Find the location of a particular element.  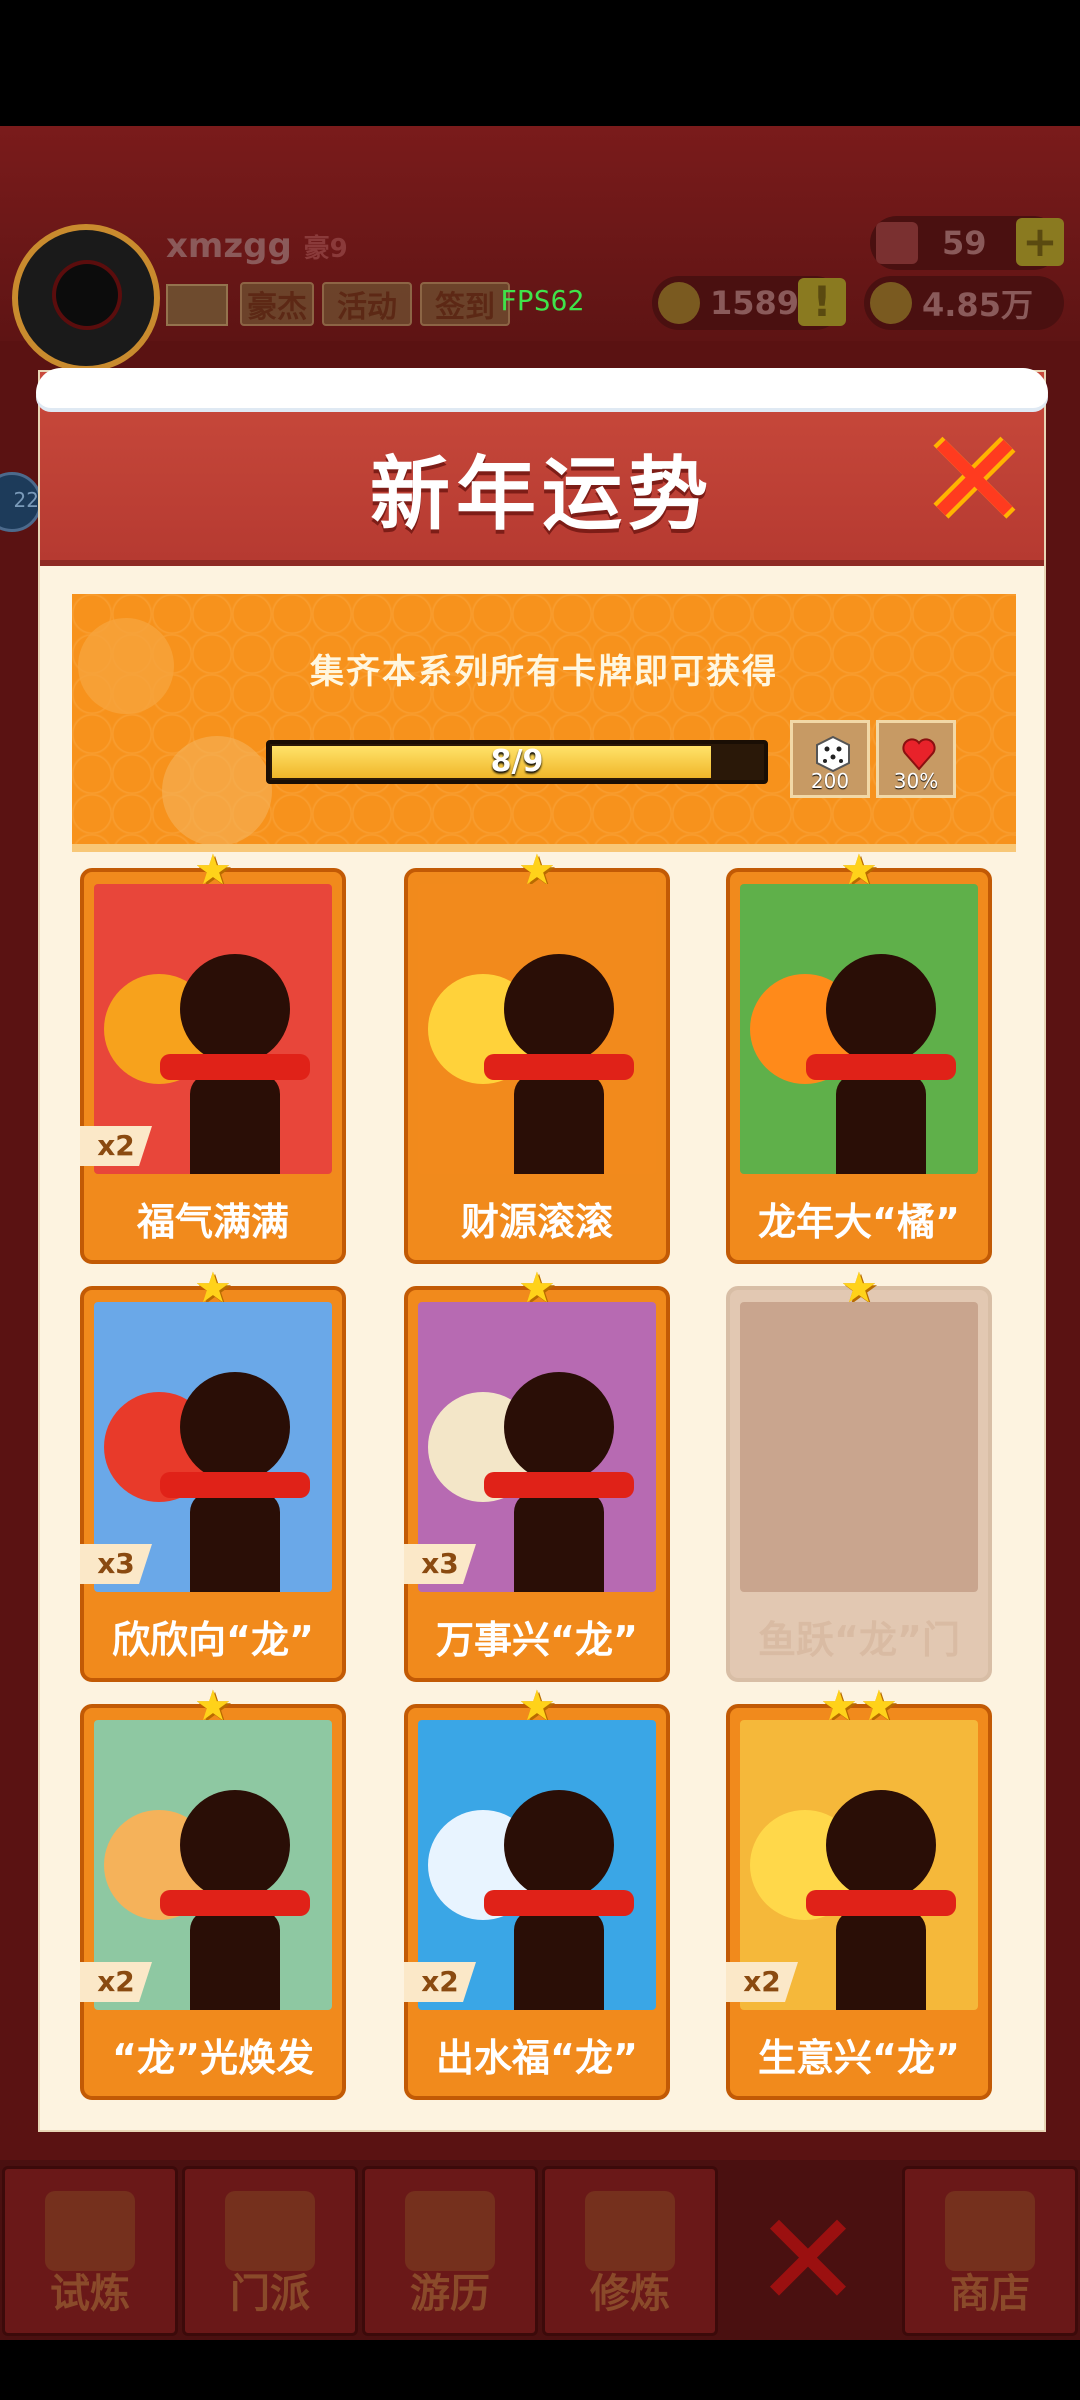

shop-icon is located at coordinates (990, 2231).